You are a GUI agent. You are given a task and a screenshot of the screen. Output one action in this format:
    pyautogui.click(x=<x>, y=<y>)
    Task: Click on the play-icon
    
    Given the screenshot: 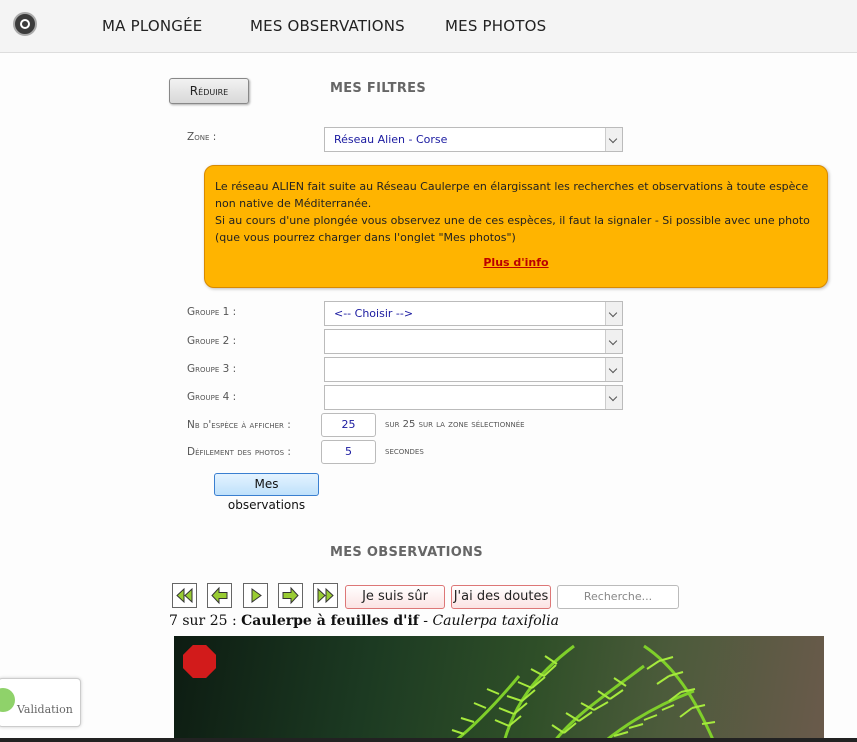 What is the action you would take?
    pyautogui.click(x=256, y=595)
    